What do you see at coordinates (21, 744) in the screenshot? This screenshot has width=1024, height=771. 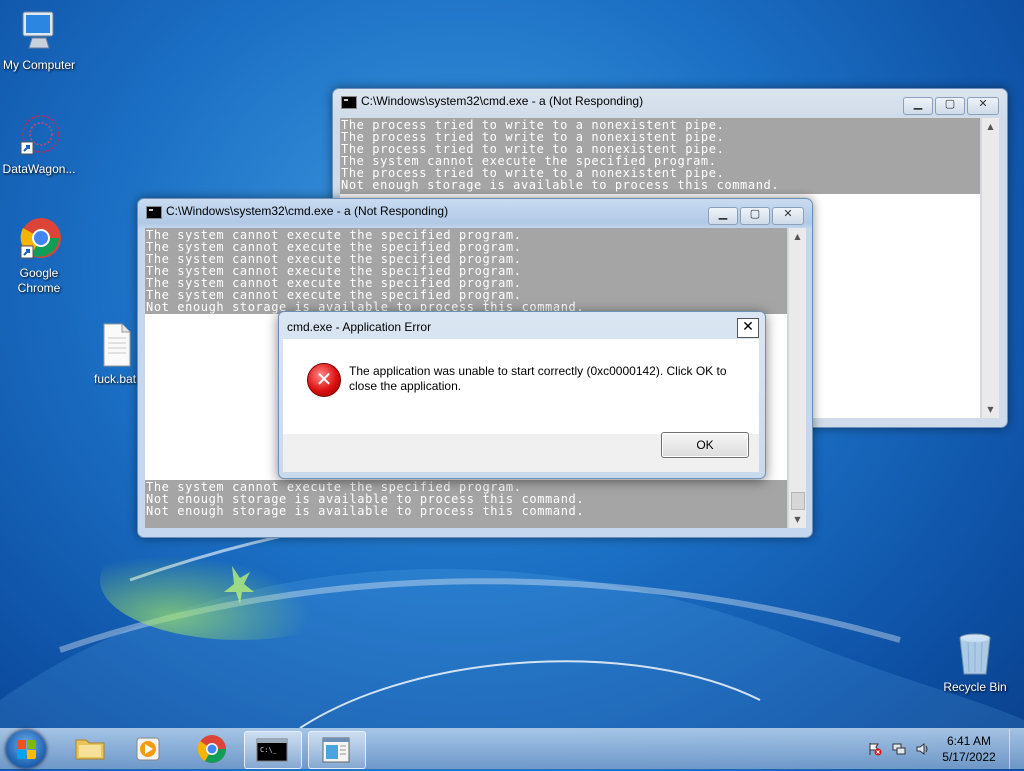 I see `windows-logo-icon` at bounding box center [21, 744].